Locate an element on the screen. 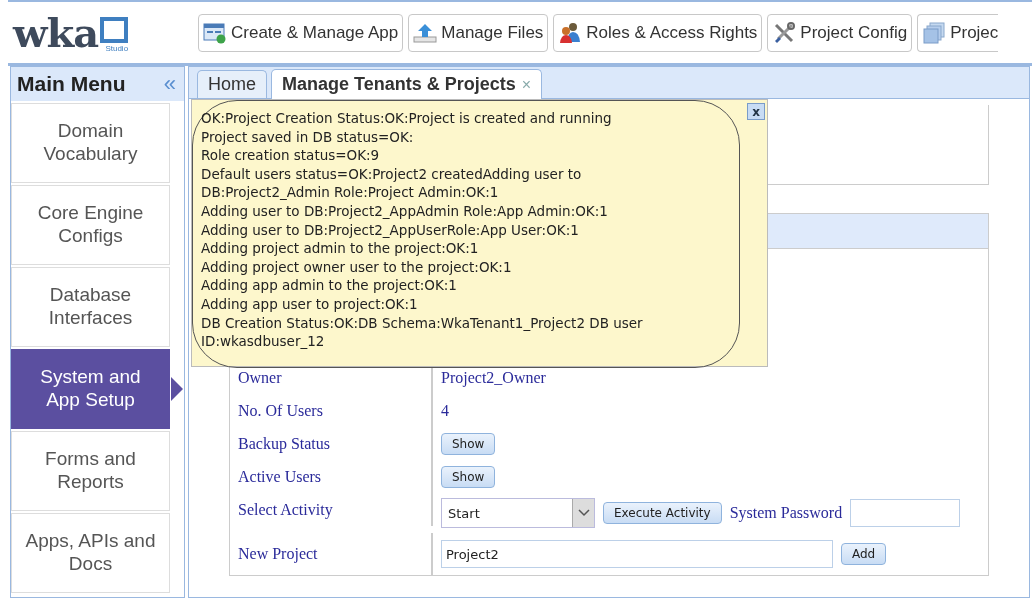 This screenshot has width=1032, height=600. caret-icon is located at coordinates (583, 513).